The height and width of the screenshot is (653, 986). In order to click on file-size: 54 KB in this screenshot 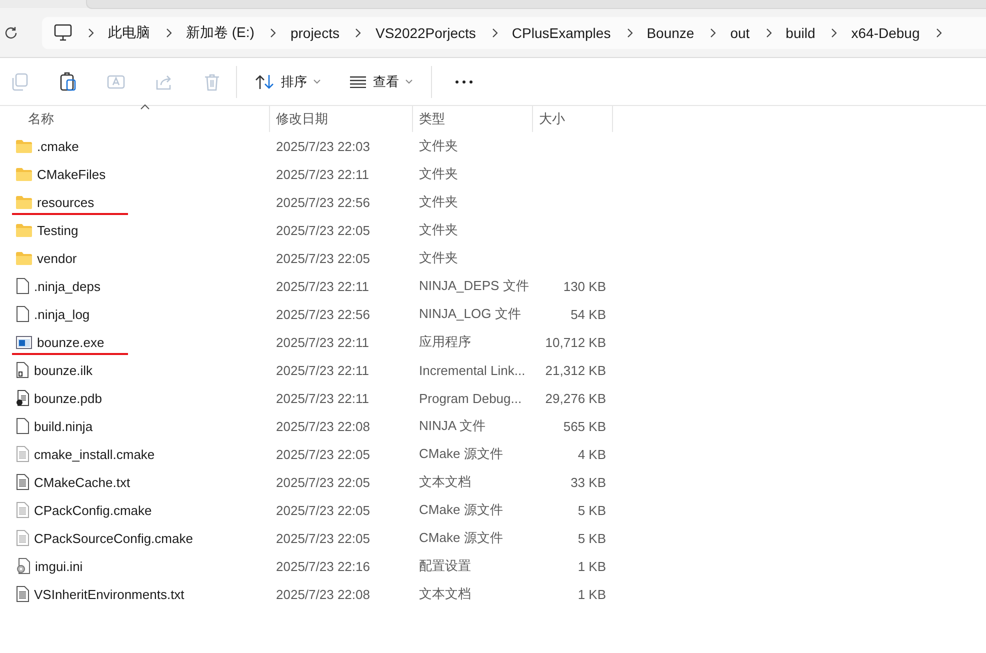, I will do `click(588, 314)`.